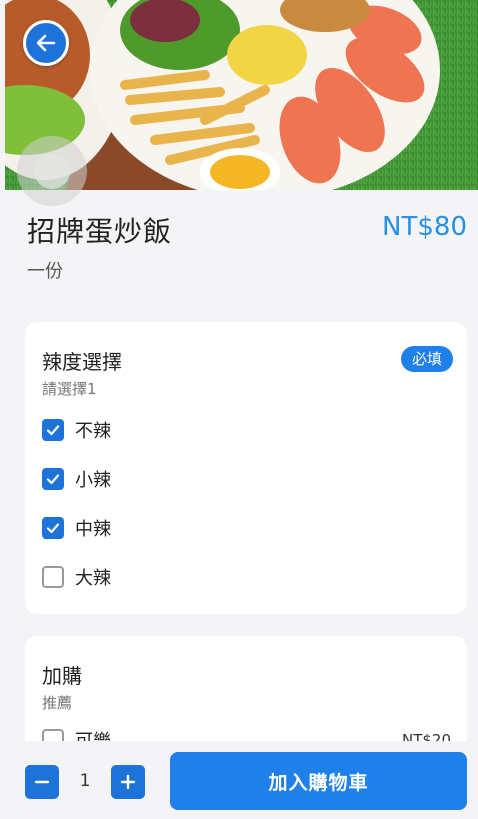 Image resolution: width=478 pixels, height=819 pixels. What do you see at coordinates (318, 781) in the screenshot?
I see `add-to-cart-button: 加入購物車` at bounding box center [318, 781].